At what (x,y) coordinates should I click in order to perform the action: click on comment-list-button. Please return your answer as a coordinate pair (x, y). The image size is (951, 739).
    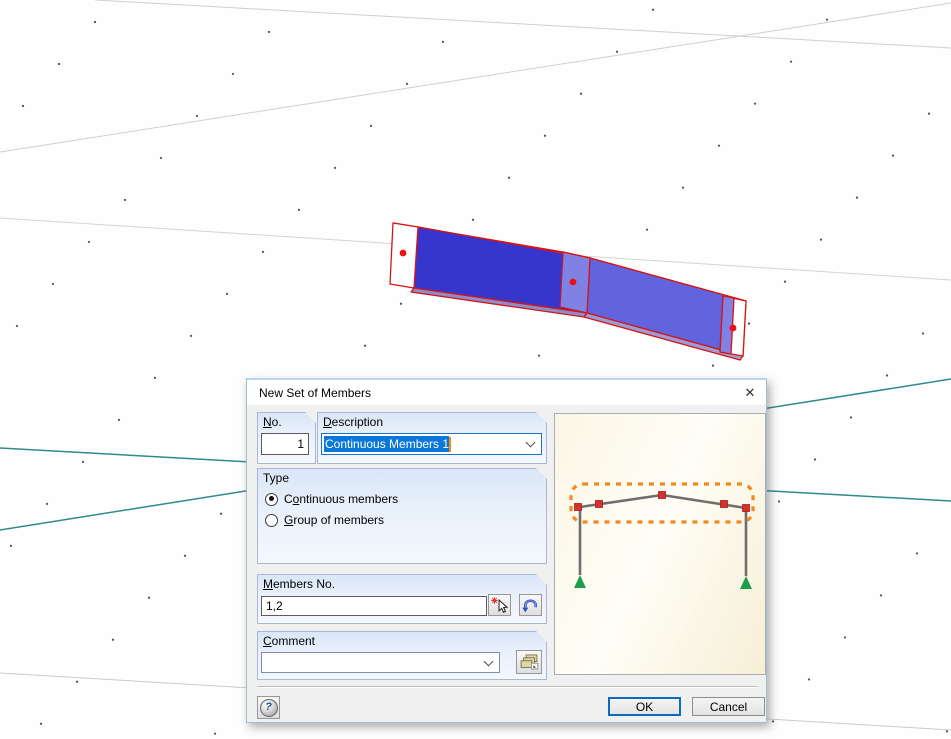
    Looking at the image, I should click on (529, 662).